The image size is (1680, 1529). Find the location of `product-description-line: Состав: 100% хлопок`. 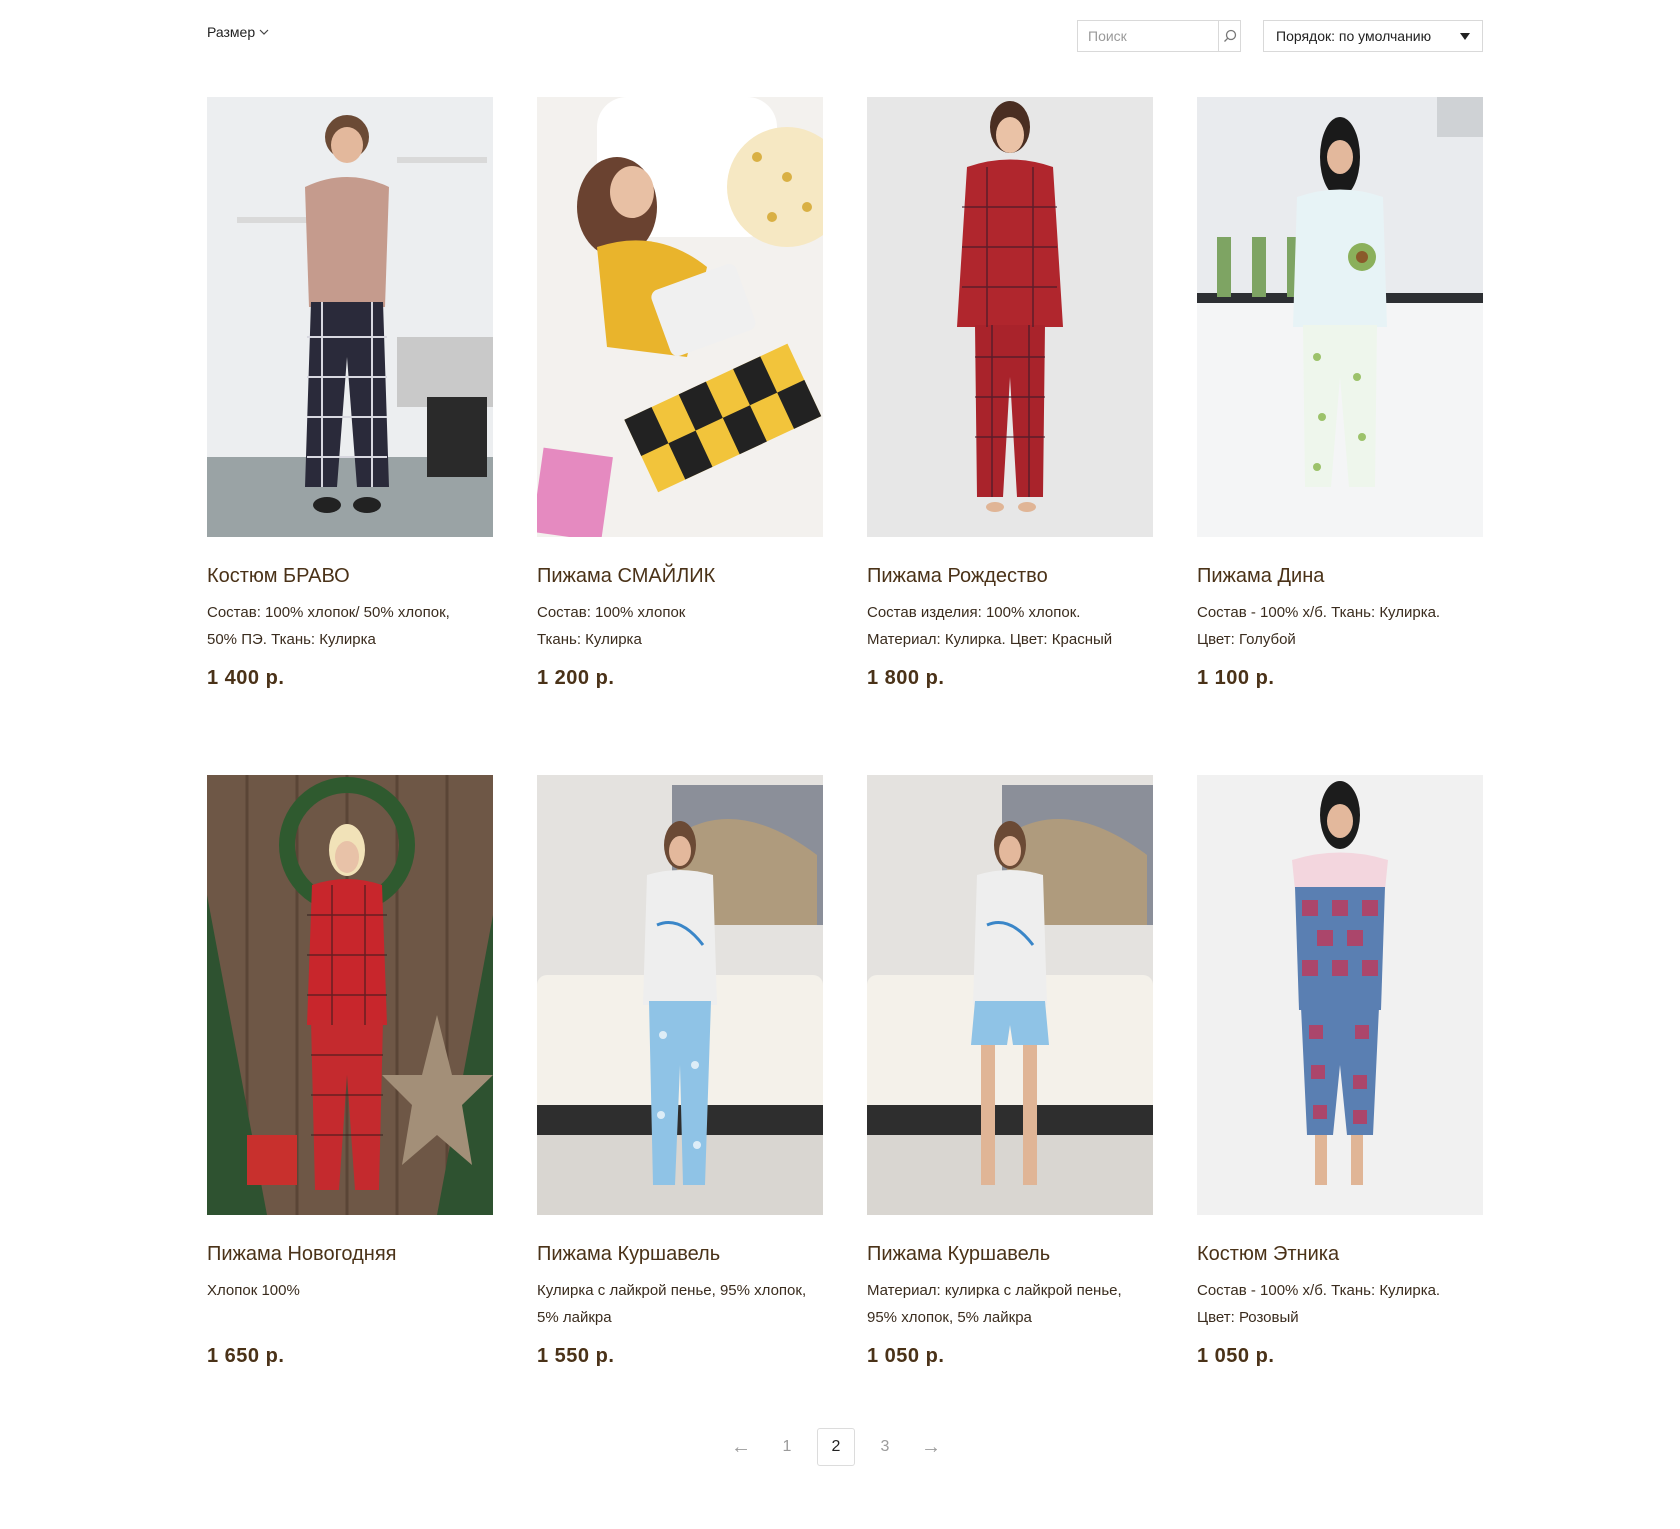

product-description-line: Состав: 100% хлопок is located at coordinates (611, 612).